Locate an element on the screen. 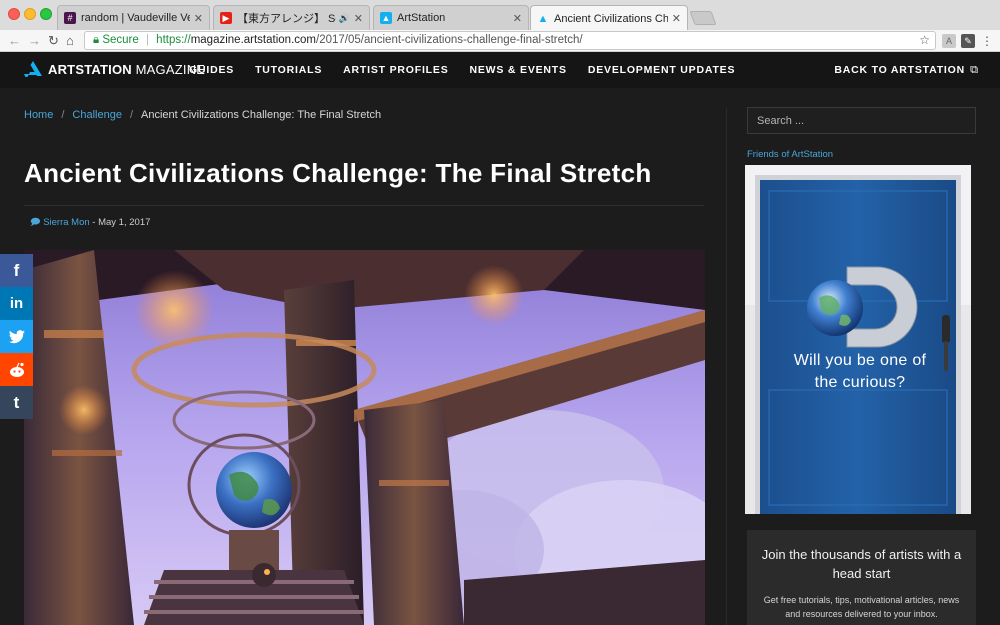 Image resolution: width=1000 pixels, height=625 pixels. social-share-bar: f in t is located at coordinates (16, 336).